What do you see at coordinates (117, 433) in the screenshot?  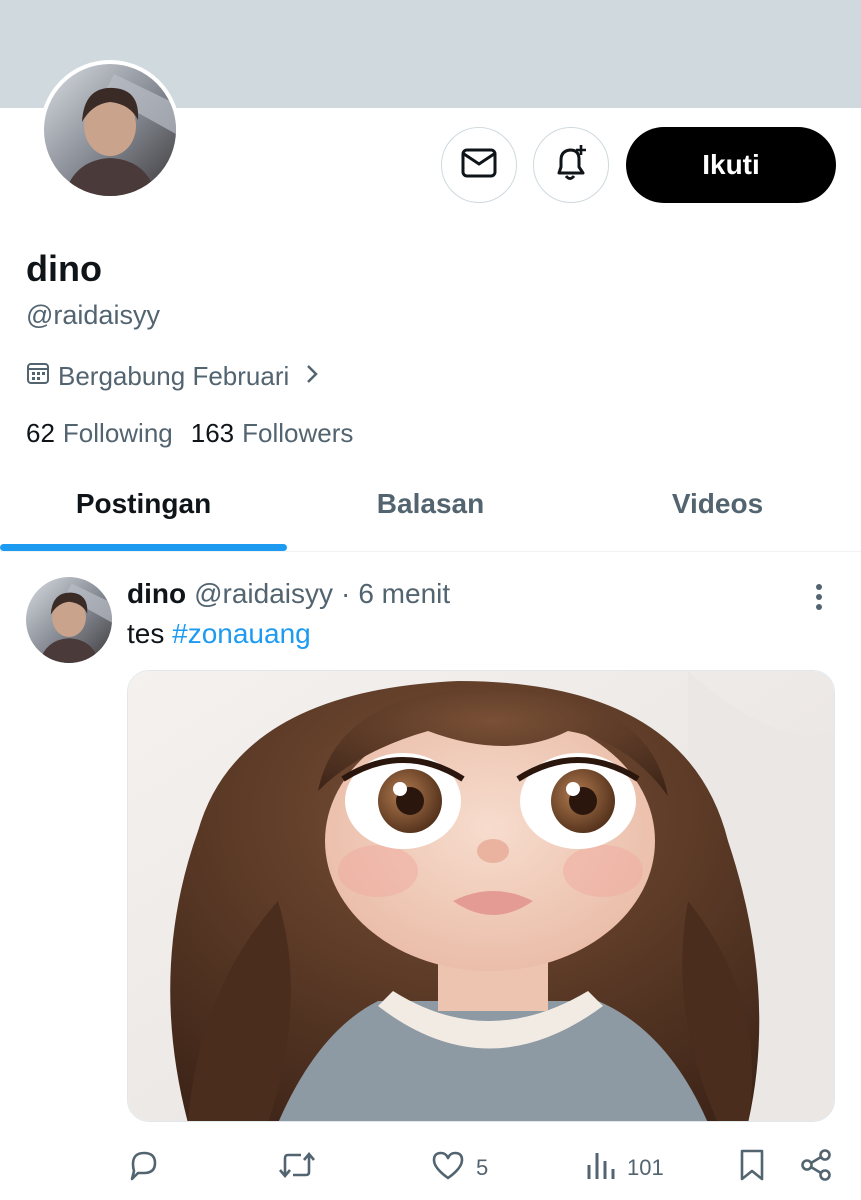 I see `following-label: Following` at bounding box center [117, 433].